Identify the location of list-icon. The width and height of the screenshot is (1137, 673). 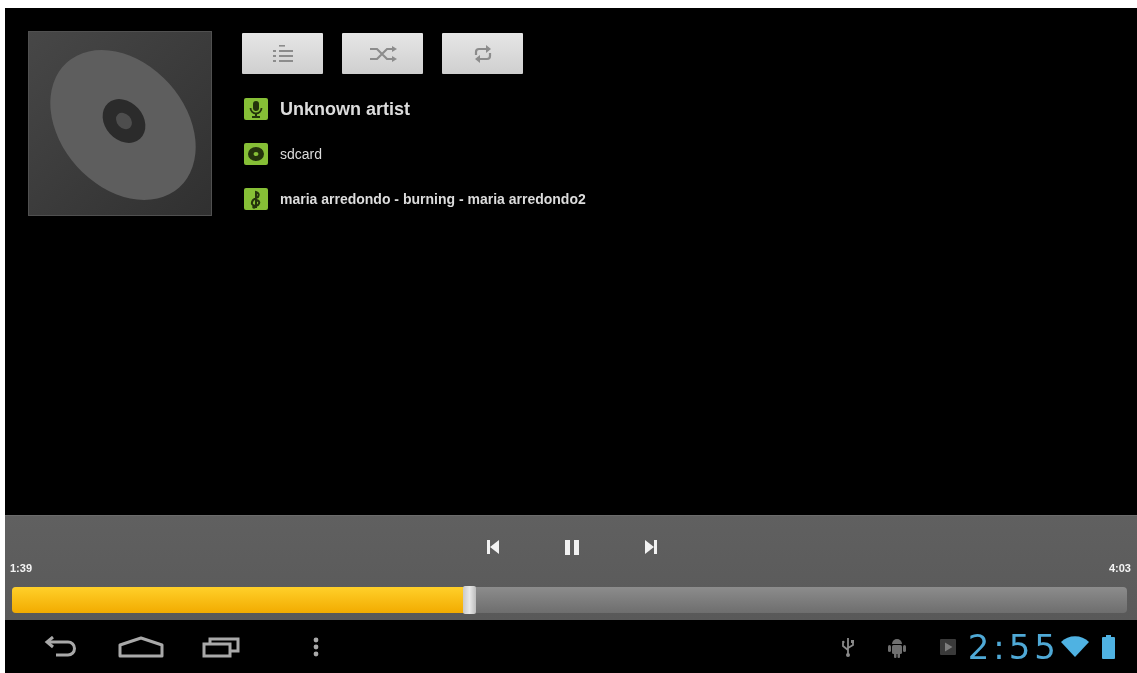
(282, 53).